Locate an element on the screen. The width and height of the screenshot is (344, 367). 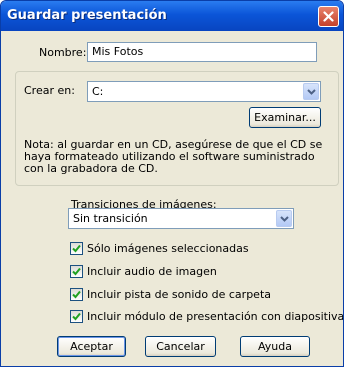
drive-dropdown-button is located at coordinates (311, 91).